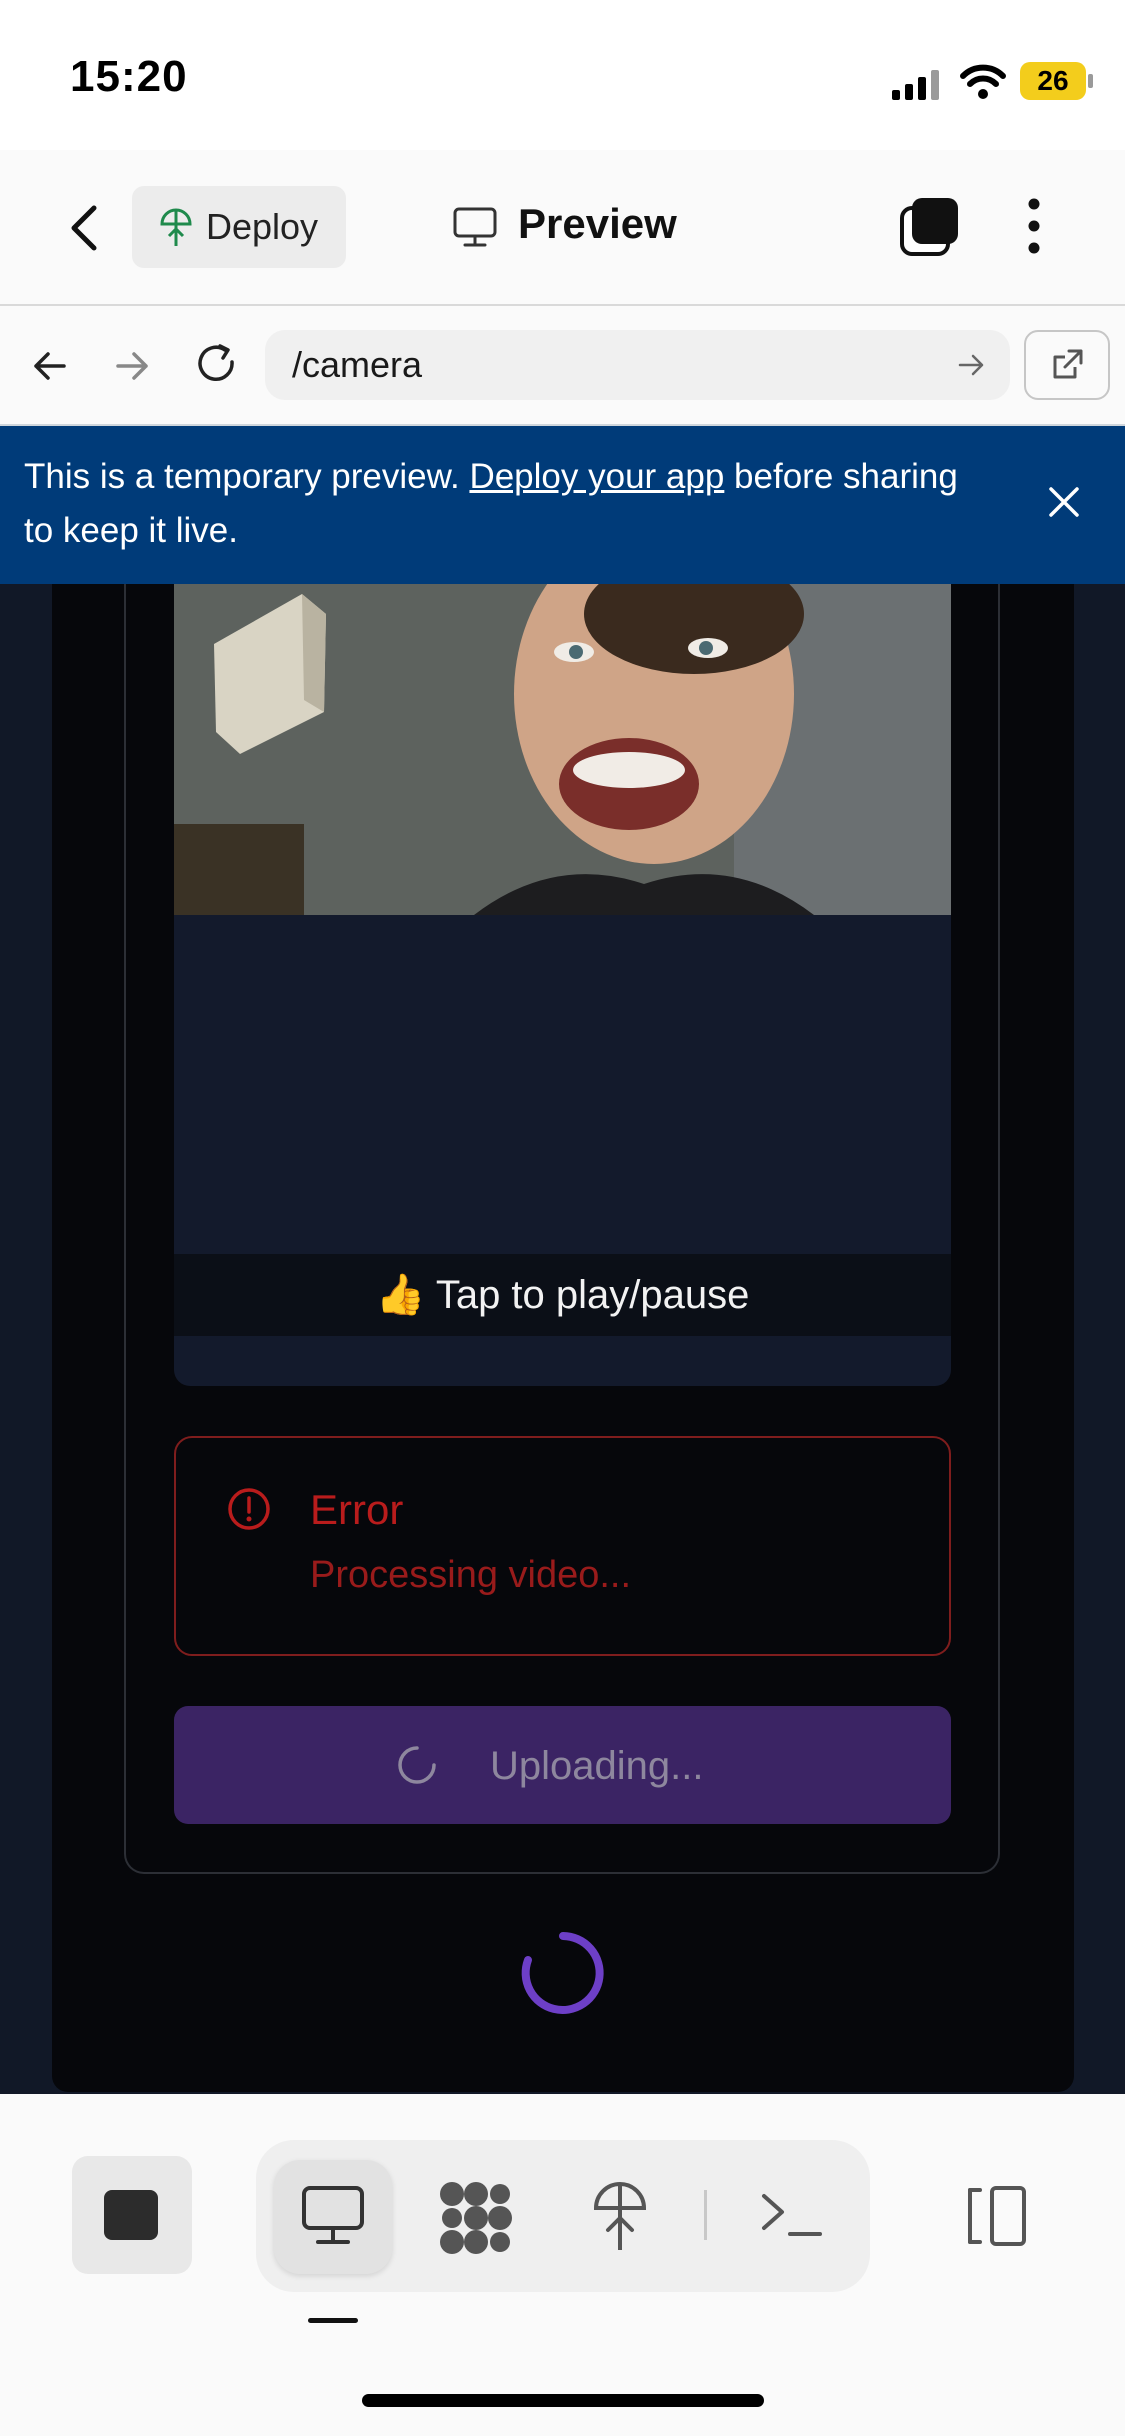  I want to click on error-alert, so click(562, 1546).